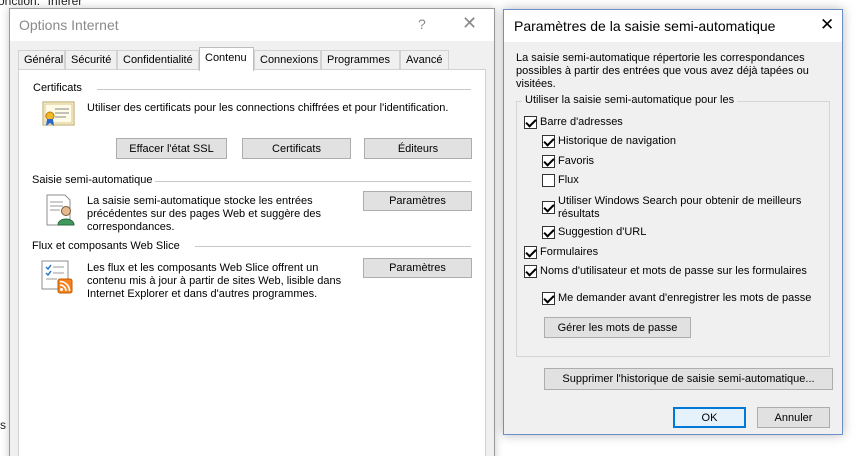  I want to click on certificates-section-title: Certificats, so click(57, 88).